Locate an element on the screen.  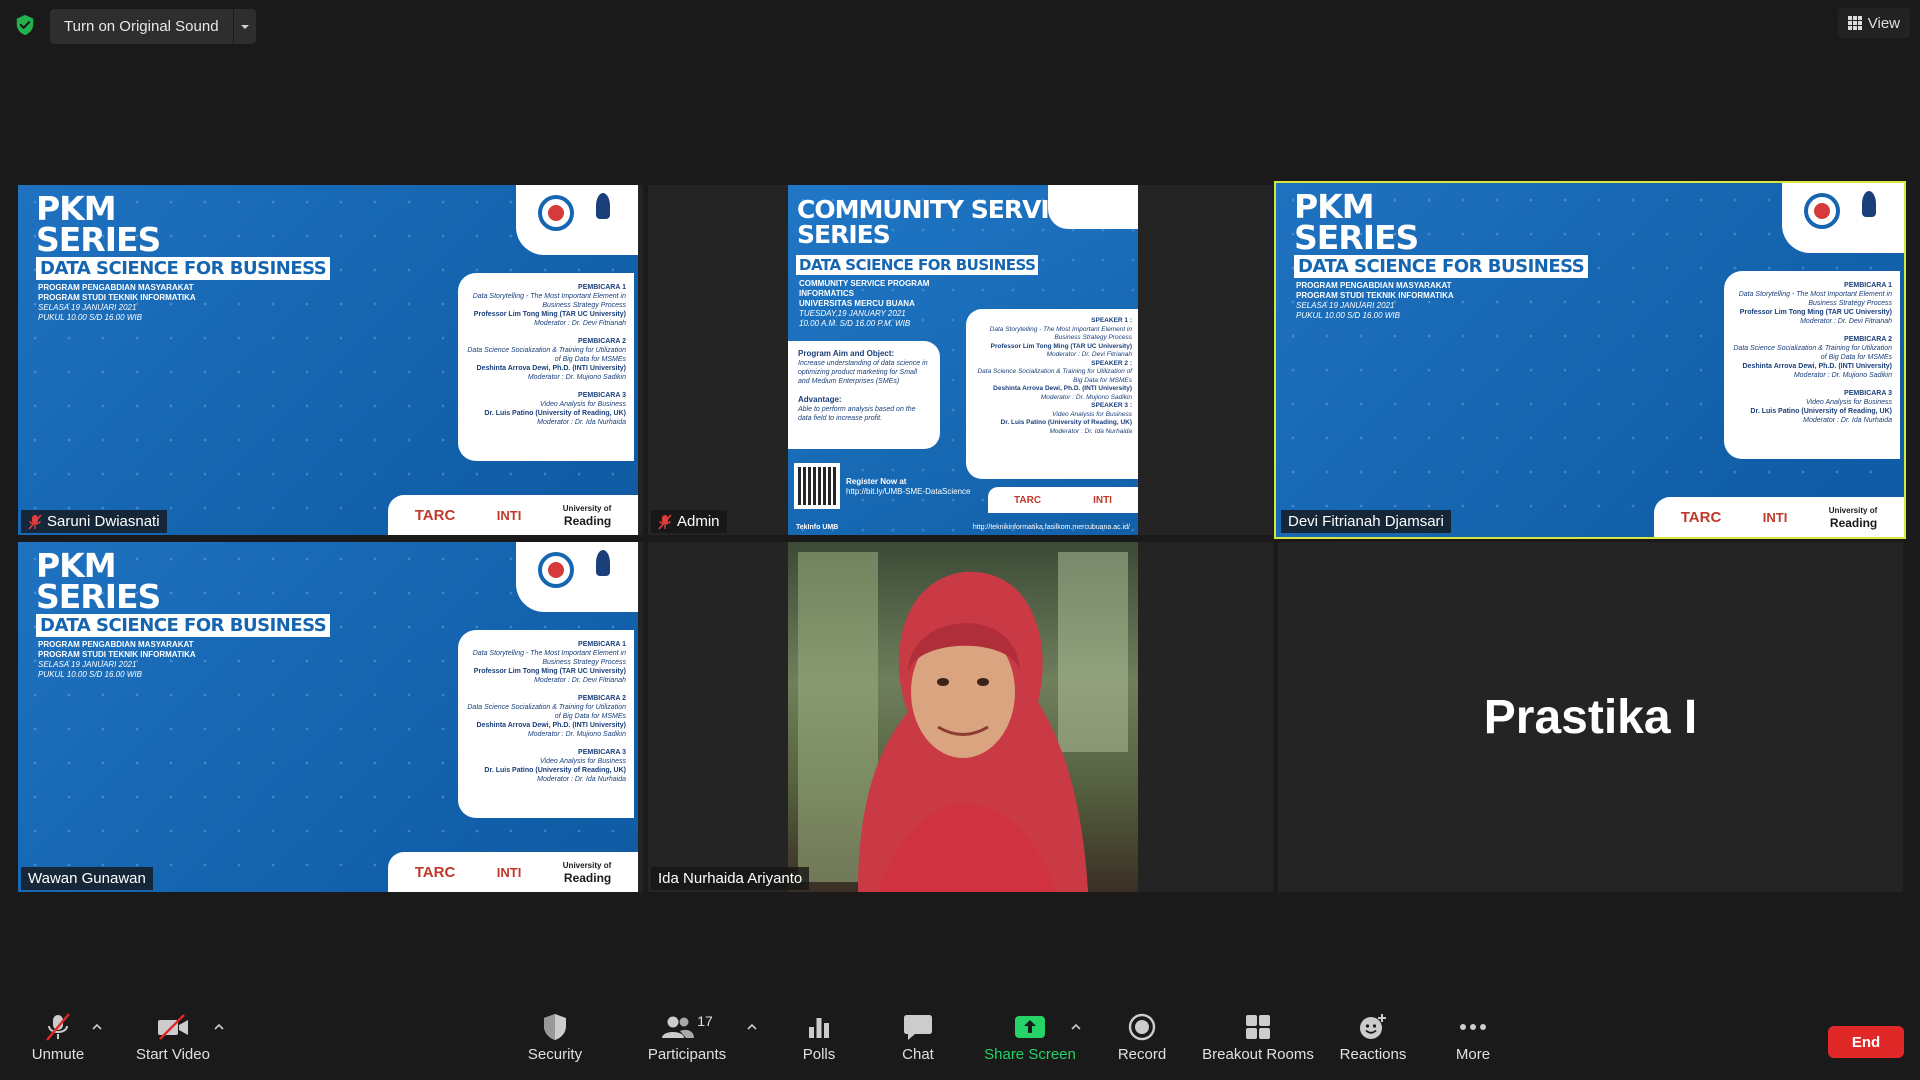
partner-logos: TARC INTI is located at coordinates (1063, 500).